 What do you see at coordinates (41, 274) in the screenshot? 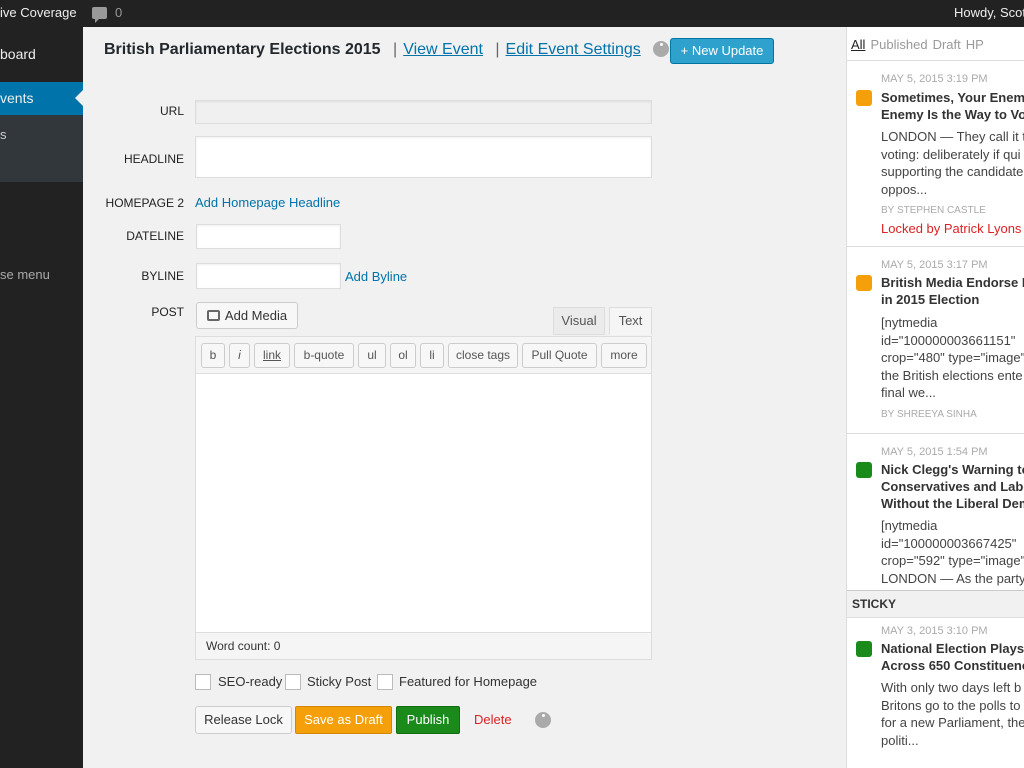
I see `collapse-menu-button: se menu` at bounding box center [41, 274].